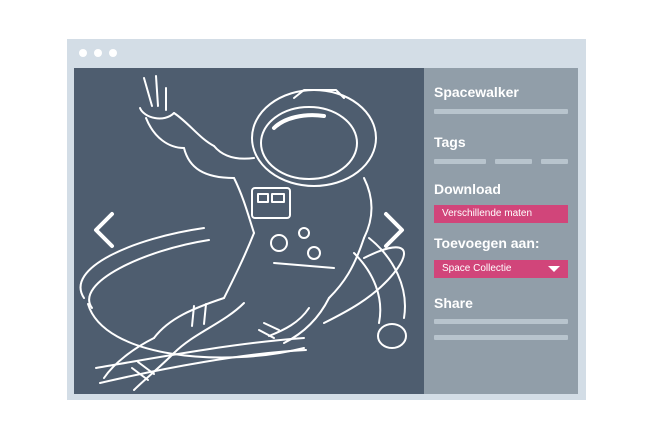 Image resolution: width=654 pixels, height=441 pixels. What do you see at coordinates (554, 269) in the screenshot?
I see `caret-down-icon` at bounding box center [554, 269].